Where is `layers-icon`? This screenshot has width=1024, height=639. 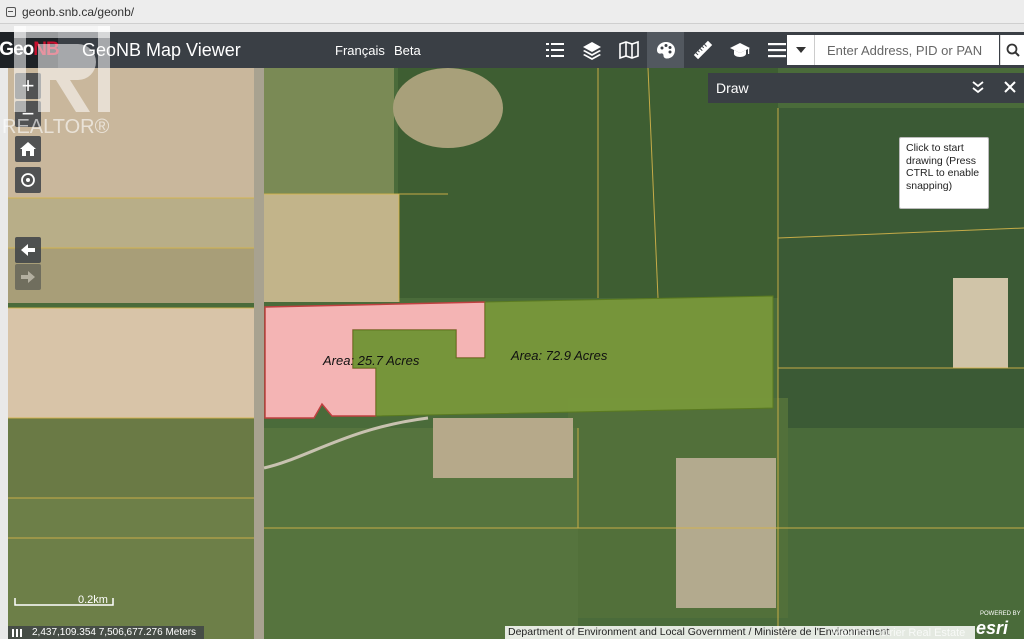
layers-icon is located at coordinates (591, 51).